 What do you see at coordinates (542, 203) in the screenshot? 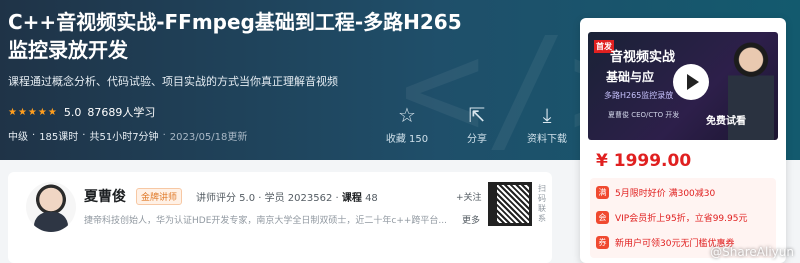
I see `qr-caption: 扫码联系` at bounding box center [542, 203].